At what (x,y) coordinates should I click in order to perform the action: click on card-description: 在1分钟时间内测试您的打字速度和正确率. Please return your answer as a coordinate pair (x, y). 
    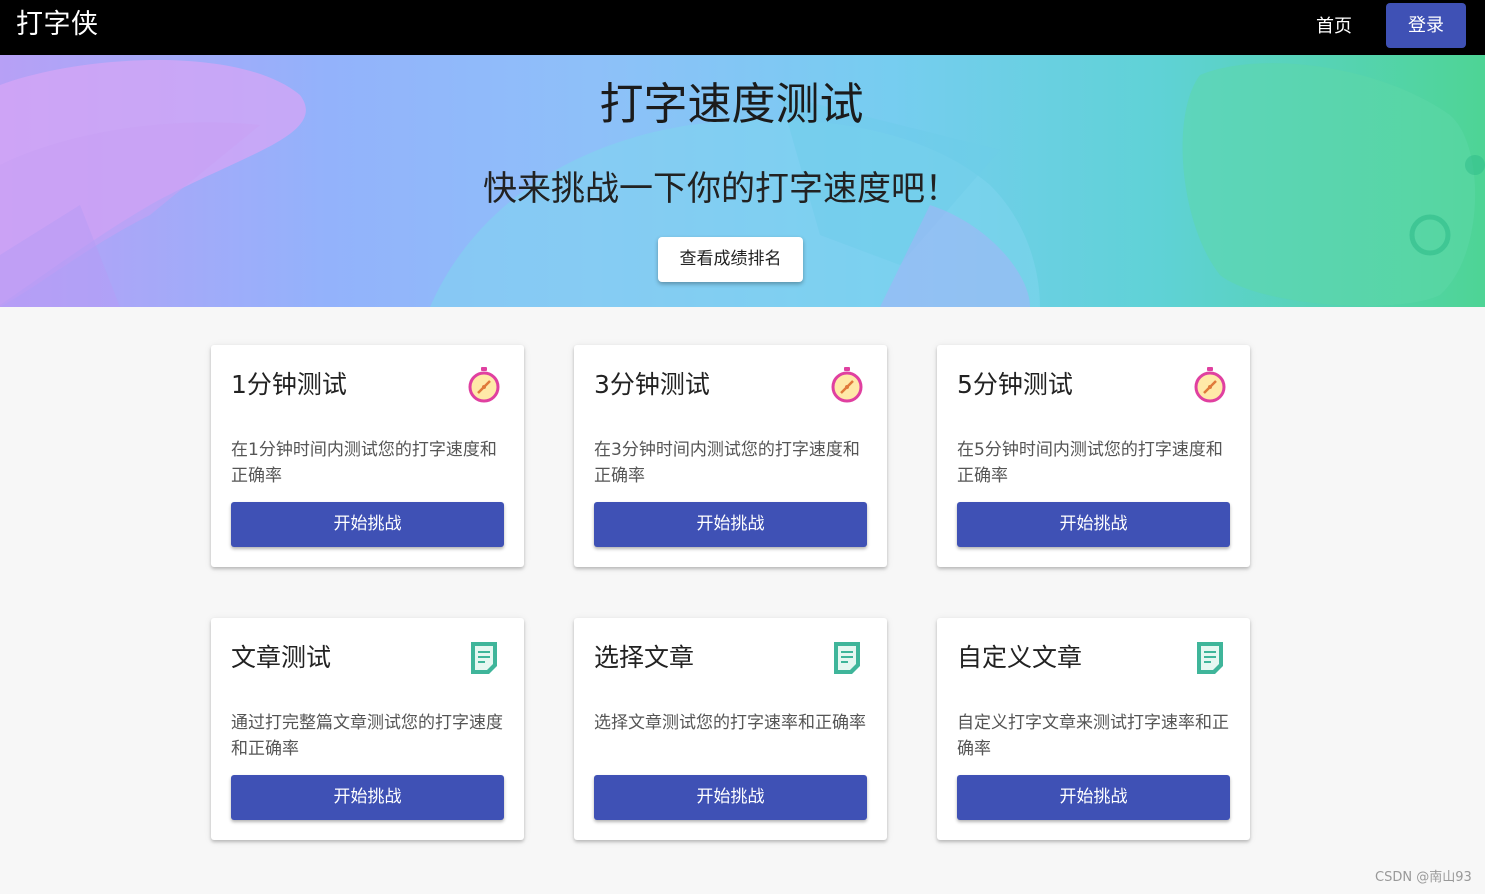
    Looking at the image, I should click on (364, 463).